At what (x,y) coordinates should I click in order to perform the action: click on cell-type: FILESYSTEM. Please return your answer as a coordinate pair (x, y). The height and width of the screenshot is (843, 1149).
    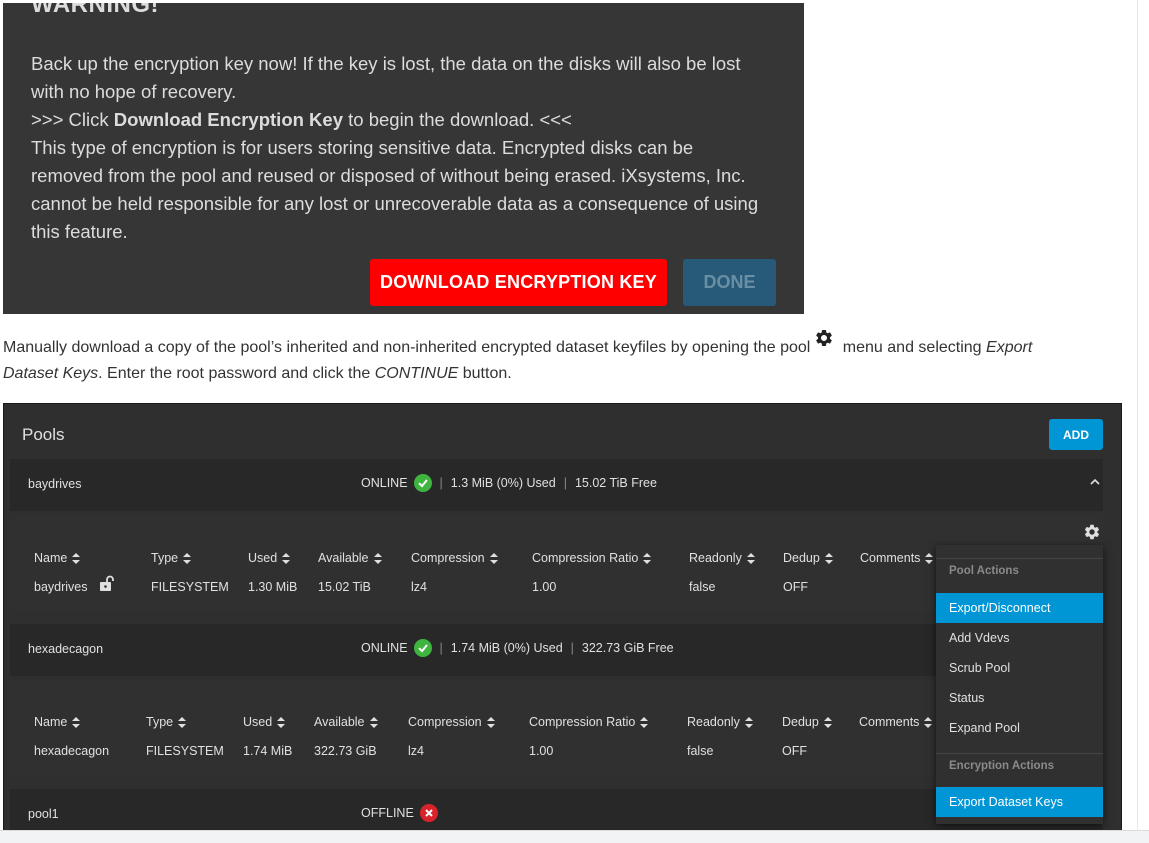
    Looking at the image, I should click on (185, 751).